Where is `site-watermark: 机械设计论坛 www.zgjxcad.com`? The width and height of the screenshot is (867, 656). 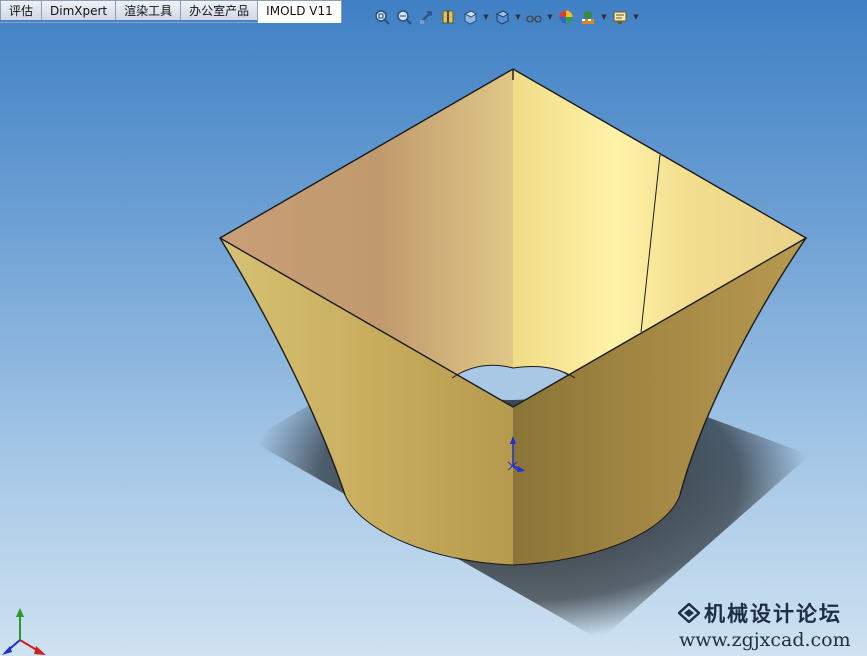 site-watermark: 机械设计论坛 www.zgjxcad.com is located at coordinates (764, 624).